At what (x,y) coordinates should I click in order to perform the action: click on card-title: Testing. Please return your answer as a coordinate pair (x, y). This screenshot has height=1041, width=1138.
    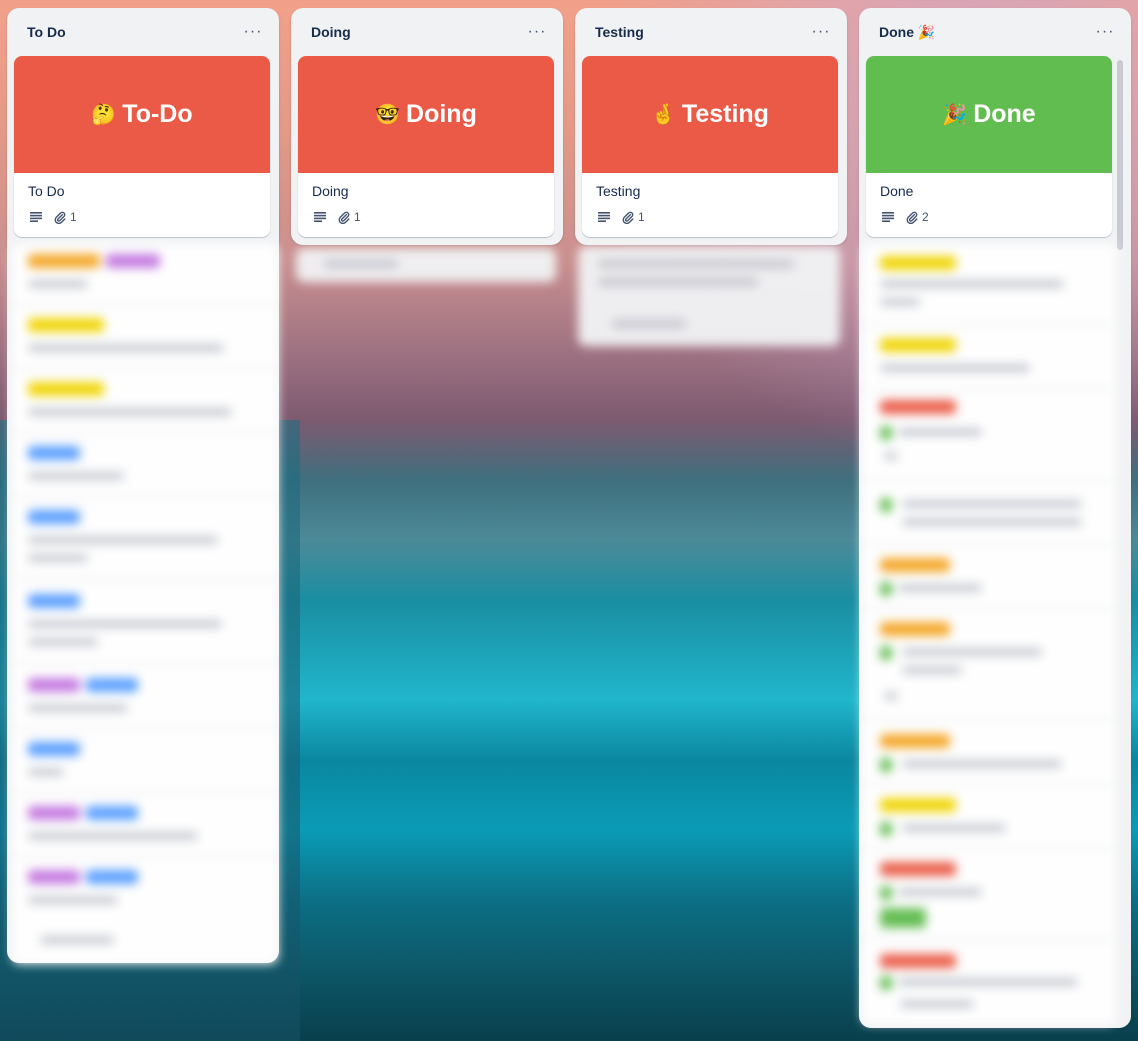
    Looking at the image, I should click on (618, 191).